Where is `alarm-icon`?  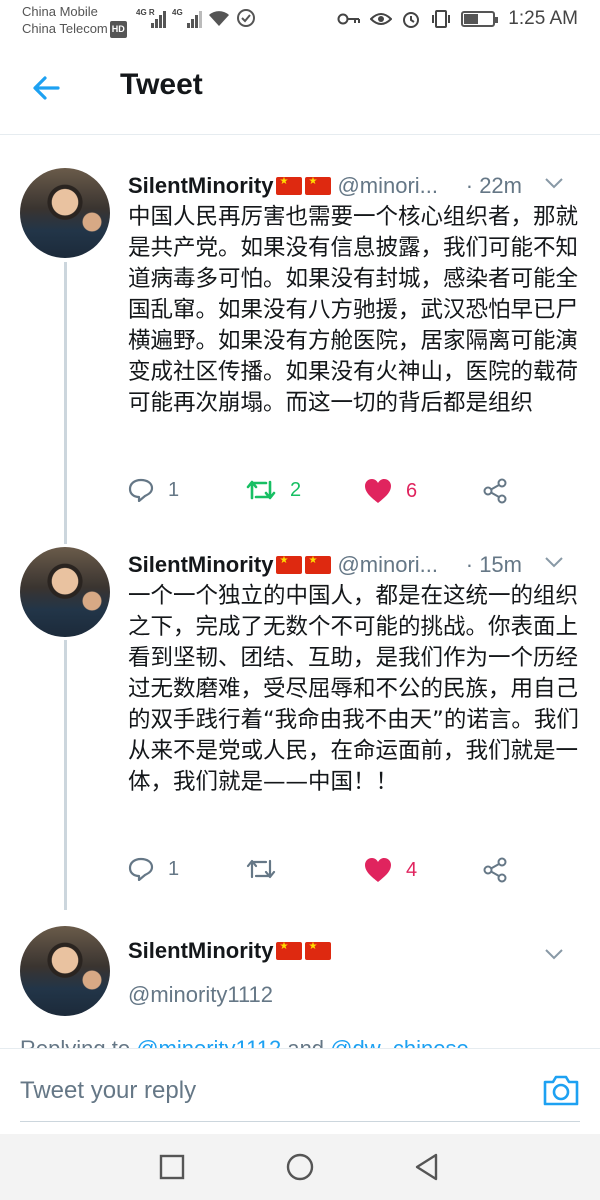 alarm-icon is located at coordinates (411, 20).